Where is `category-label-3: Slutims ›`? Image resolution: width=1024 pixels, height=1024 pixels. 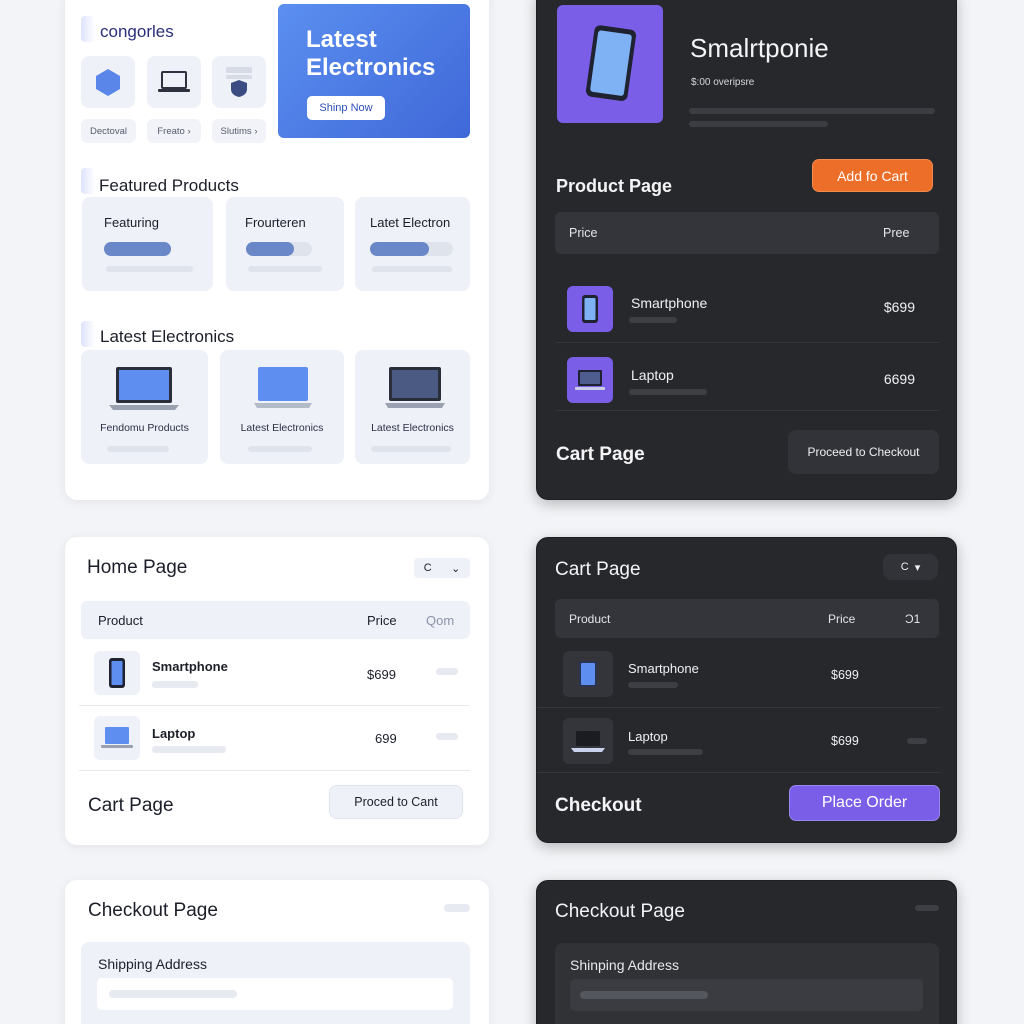
category-label-3: Slutims › is located at coordinates (239, 131).